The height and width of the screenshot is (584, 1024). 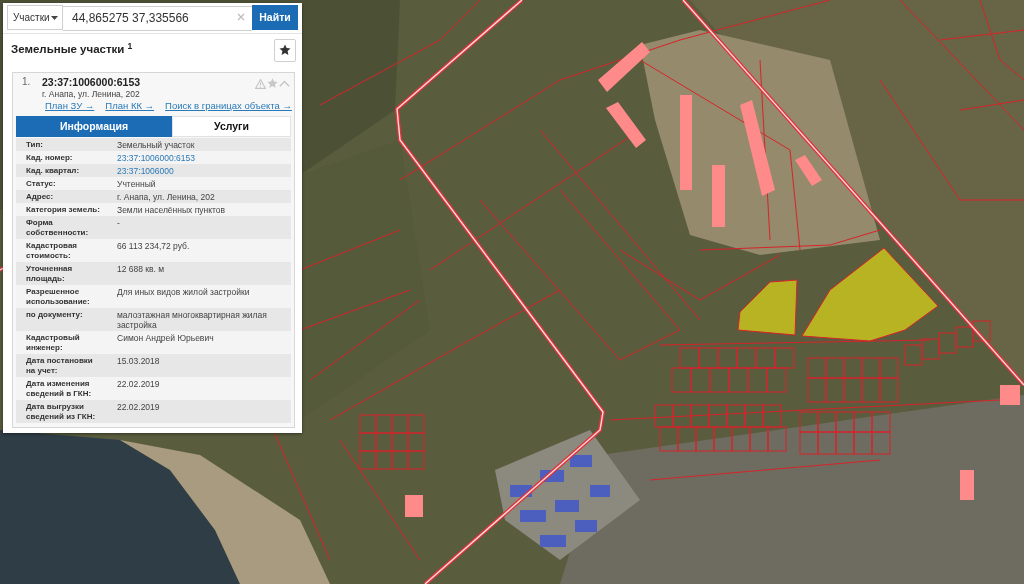 What do you see at coordinates (141, 268) in the screenshot?
I see `field-value: 12 688 кв. м` at bounding box center [141, 268].